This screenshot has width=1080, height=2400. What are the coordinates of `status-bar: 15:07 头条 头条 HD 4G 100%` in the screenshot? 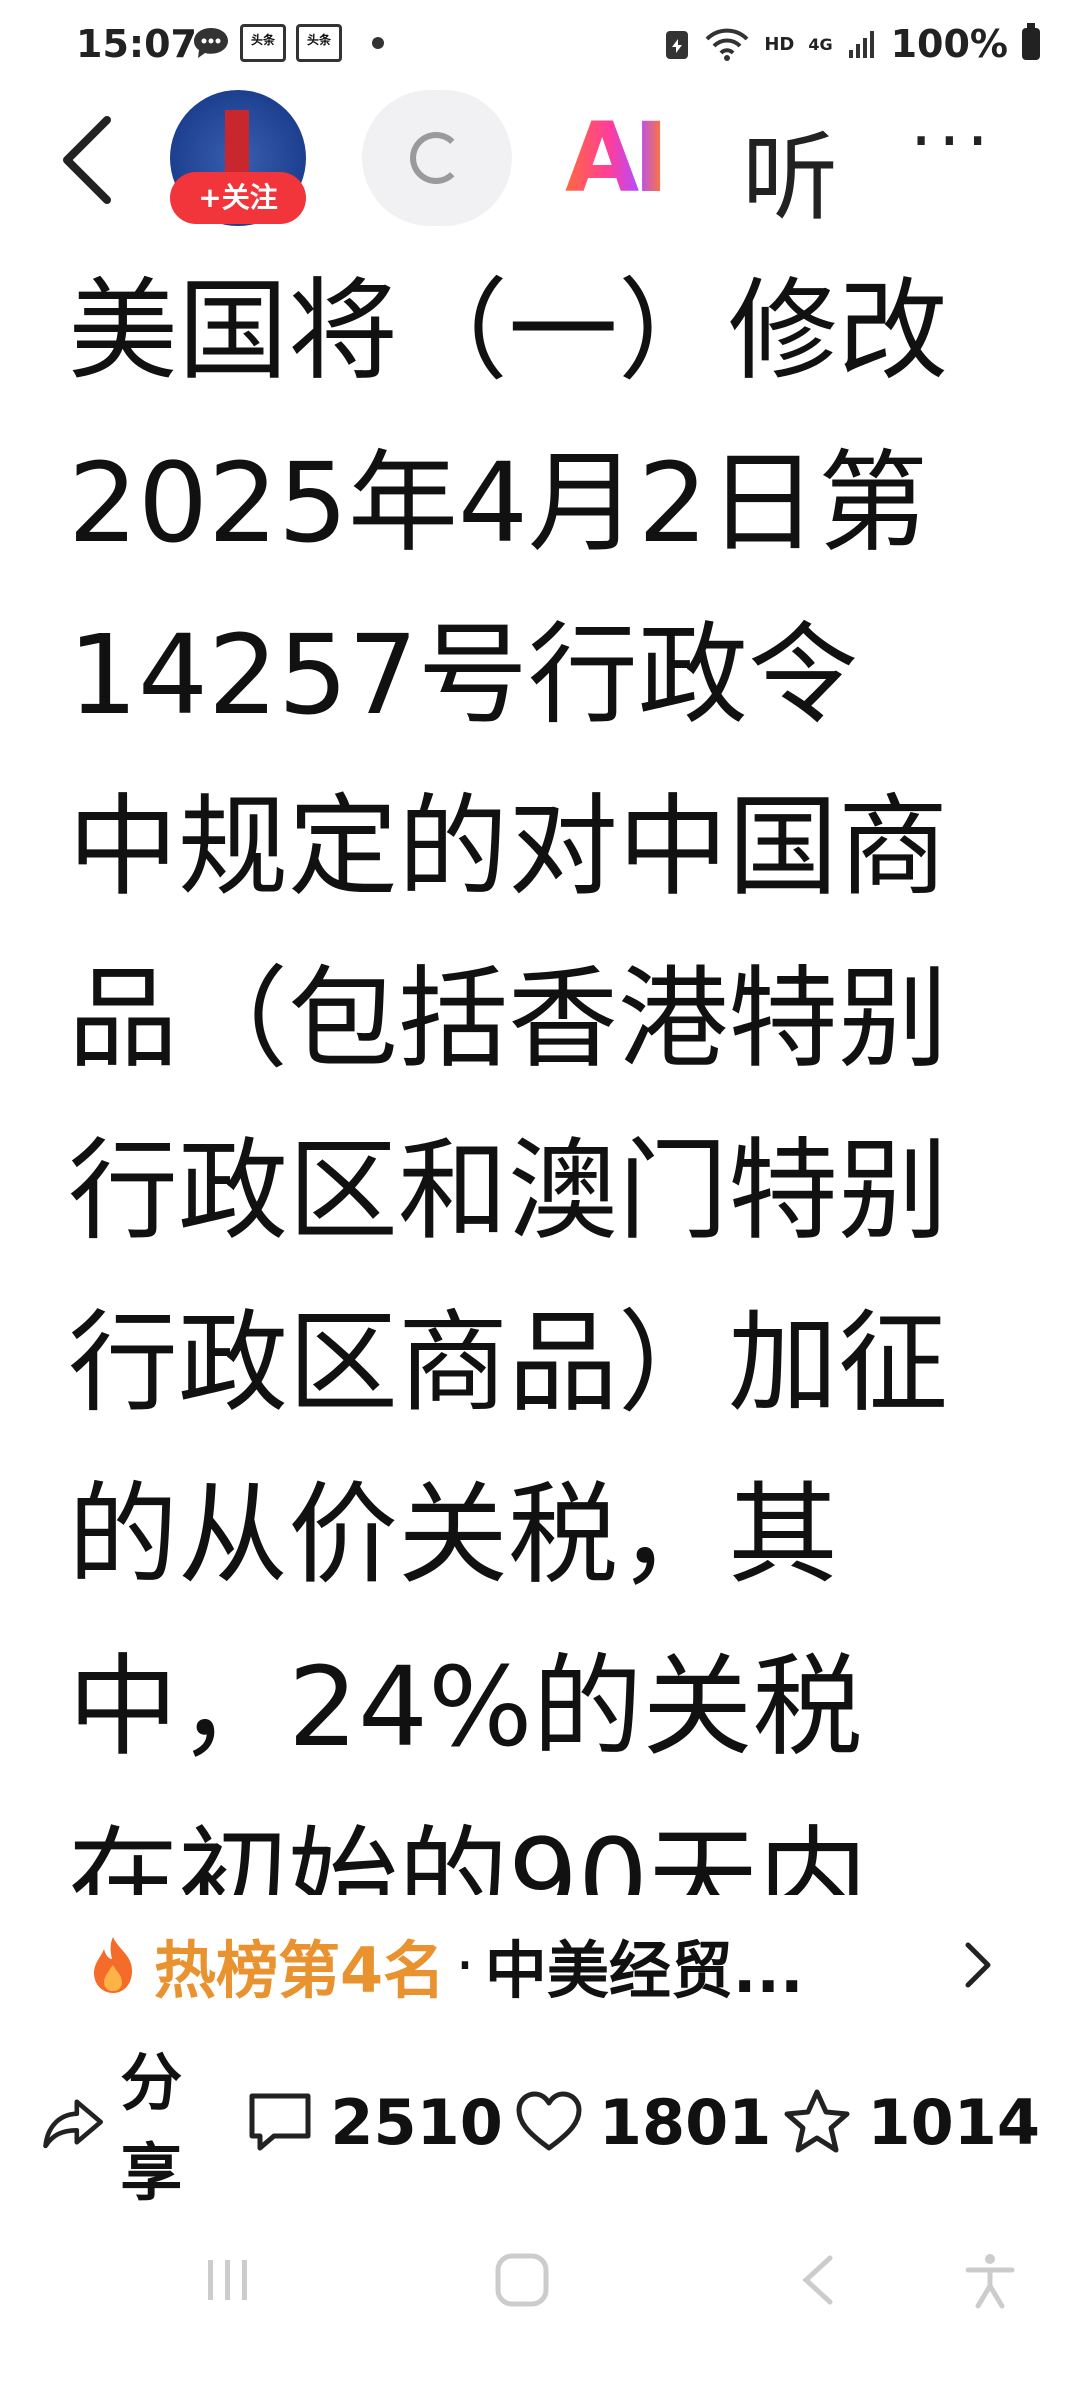 It's located at (540, 45).